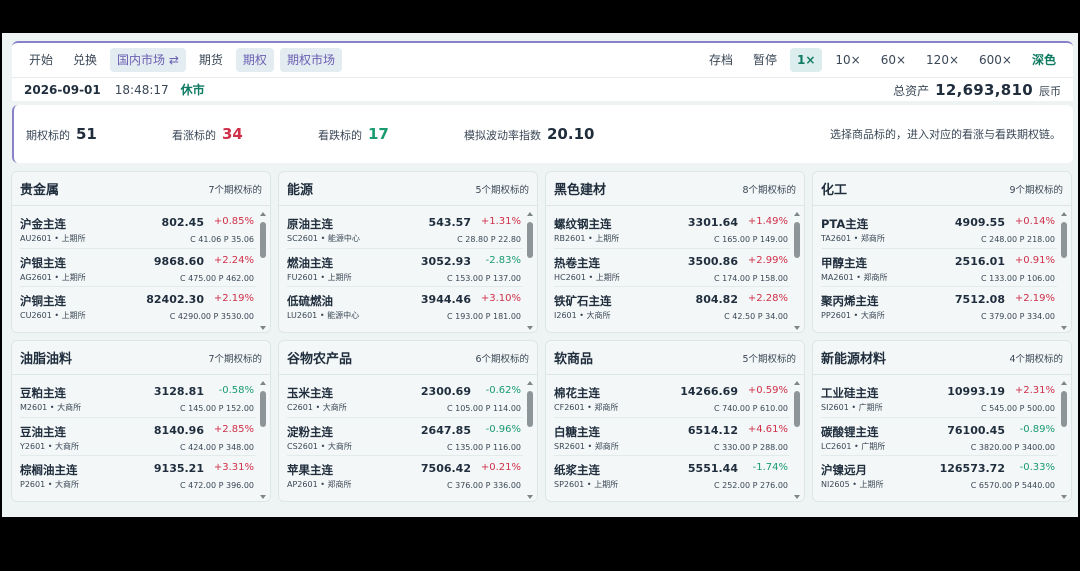  What do you see at coordinates (765, 60) in the screenshot?
I see `right-button-1: 暂停` at bounding box center [765, 60].